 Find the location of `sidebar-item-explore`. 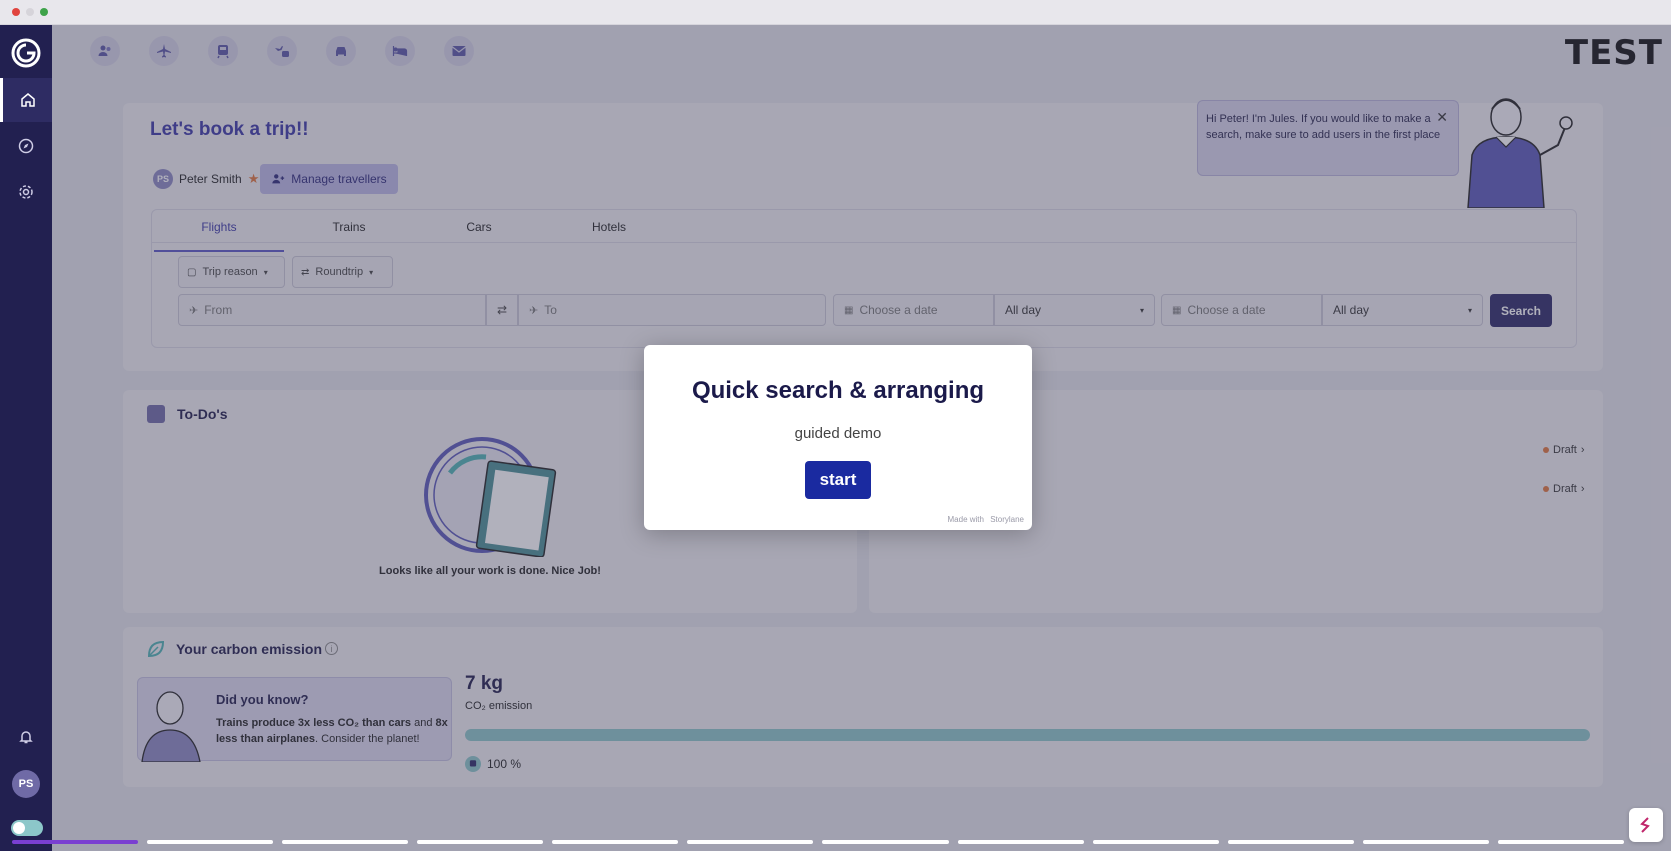

sidebar-item-explore is located at coordinates (26, 146).